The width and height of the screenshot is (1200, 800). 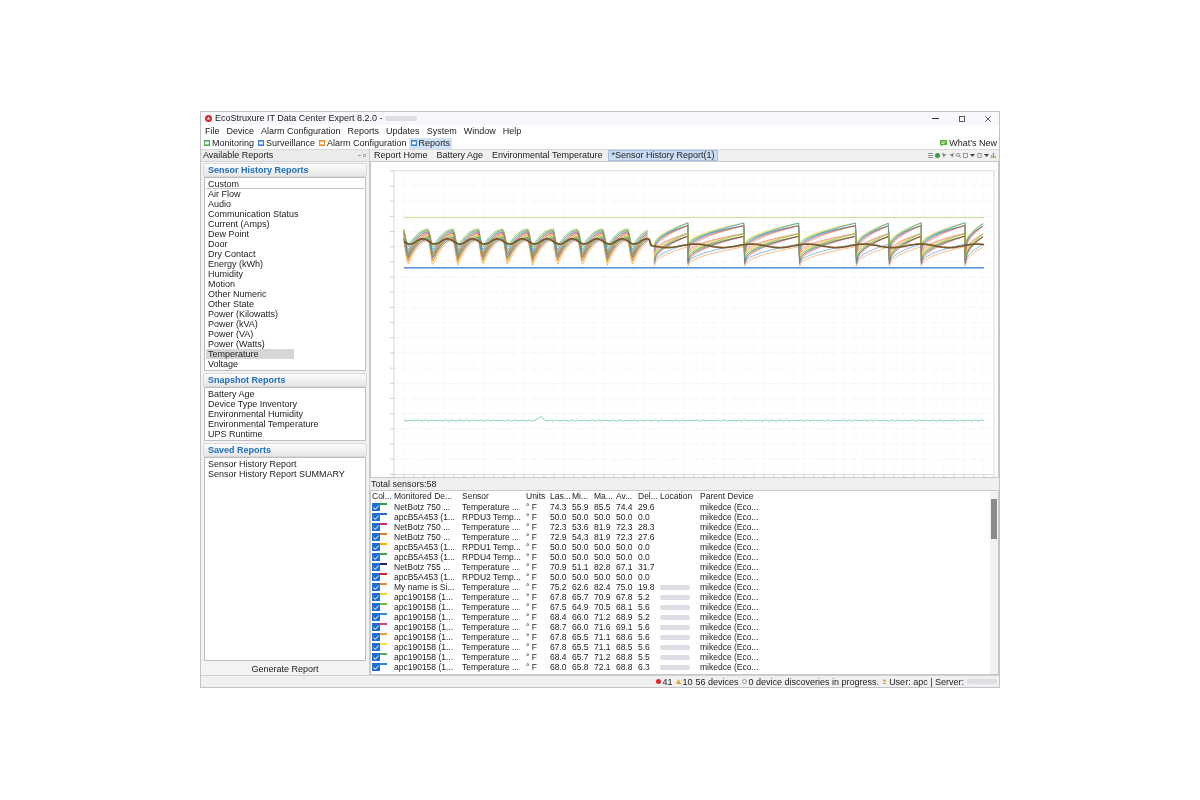 What do you see at coordinates (979, 155) in the screenshot?
I see `page-icon` at bounding box center [979, 155].